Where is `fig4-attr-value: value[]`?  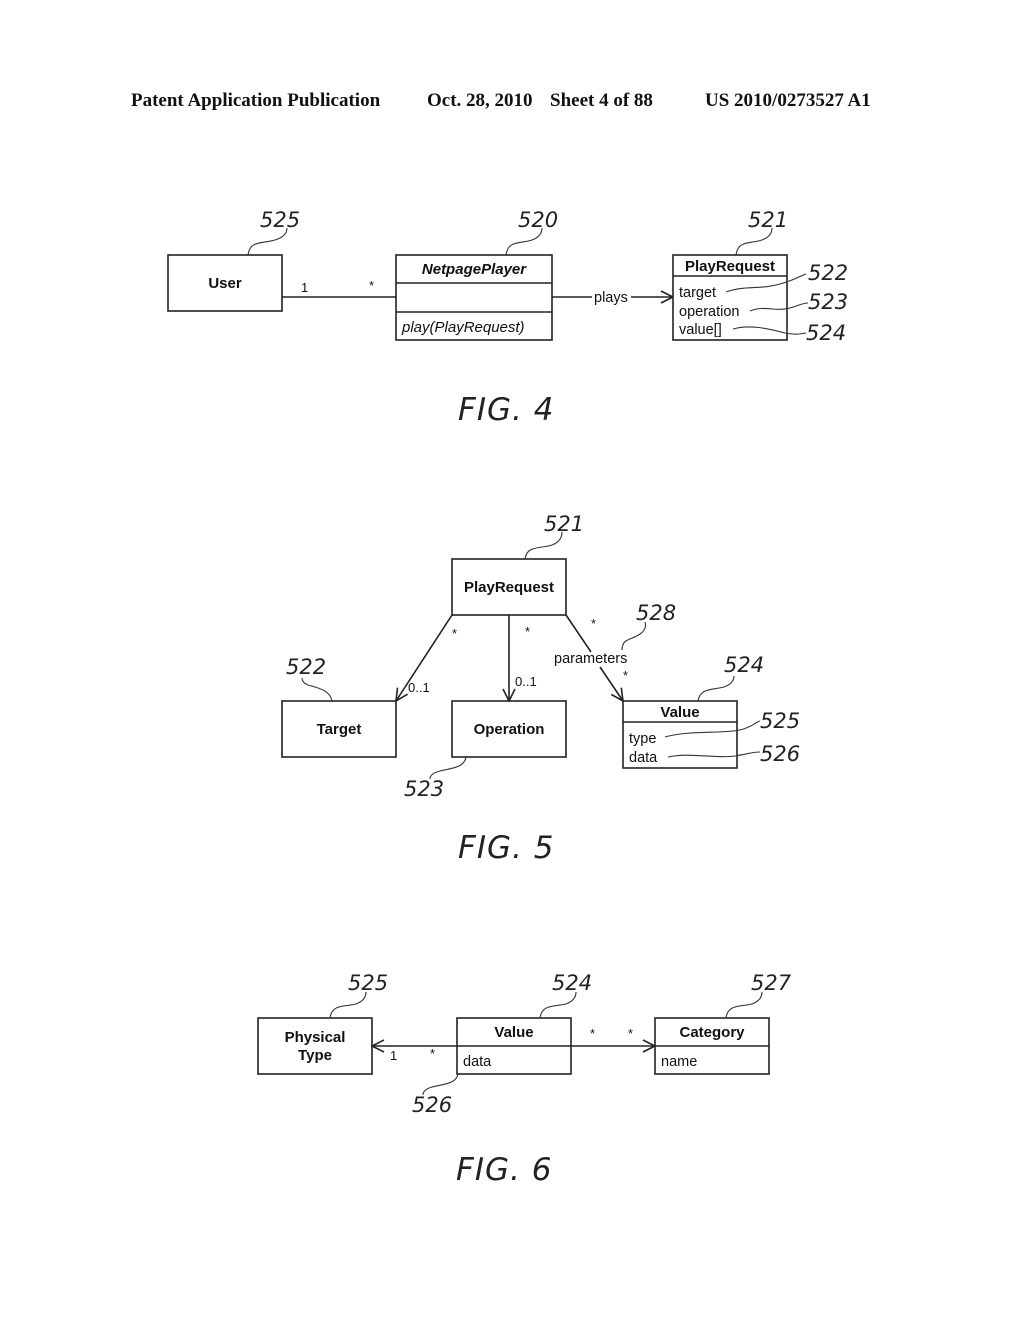
fig4-attr-value: value[] is located at coordinates (700, 330).